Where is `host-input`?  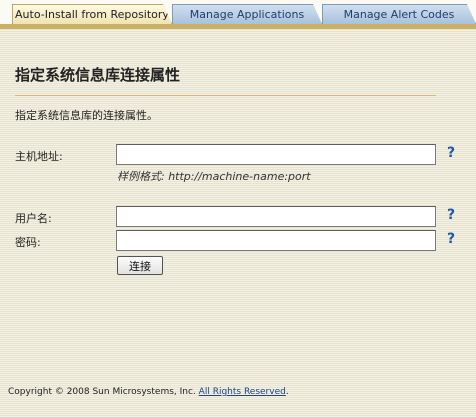
host-input is located at coordinates (276, 154).